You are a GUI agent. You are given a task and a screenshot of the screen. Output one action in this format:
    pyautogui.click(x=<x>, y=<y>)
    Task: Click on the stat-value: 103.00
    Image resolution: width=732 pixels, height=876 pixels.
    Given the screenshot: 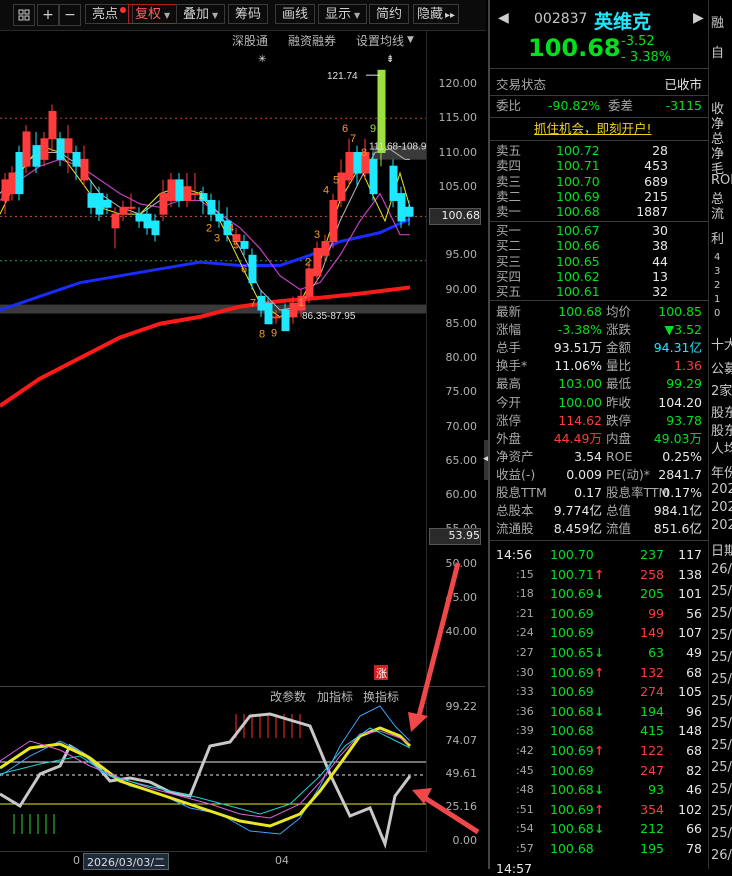 What is the action you would take?
    pyautogui.click(x=580, y=384)
    